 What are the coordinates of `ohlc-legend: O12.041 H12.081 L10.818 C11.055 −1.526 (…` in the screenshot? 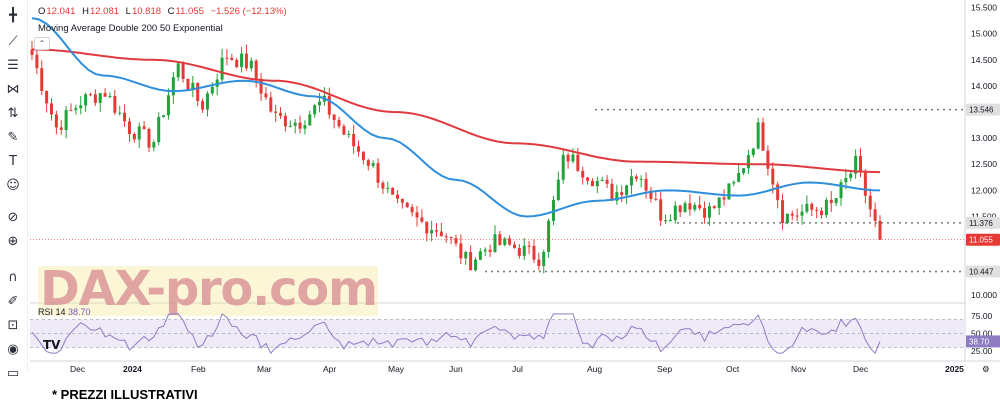 It's located at (164, 11).